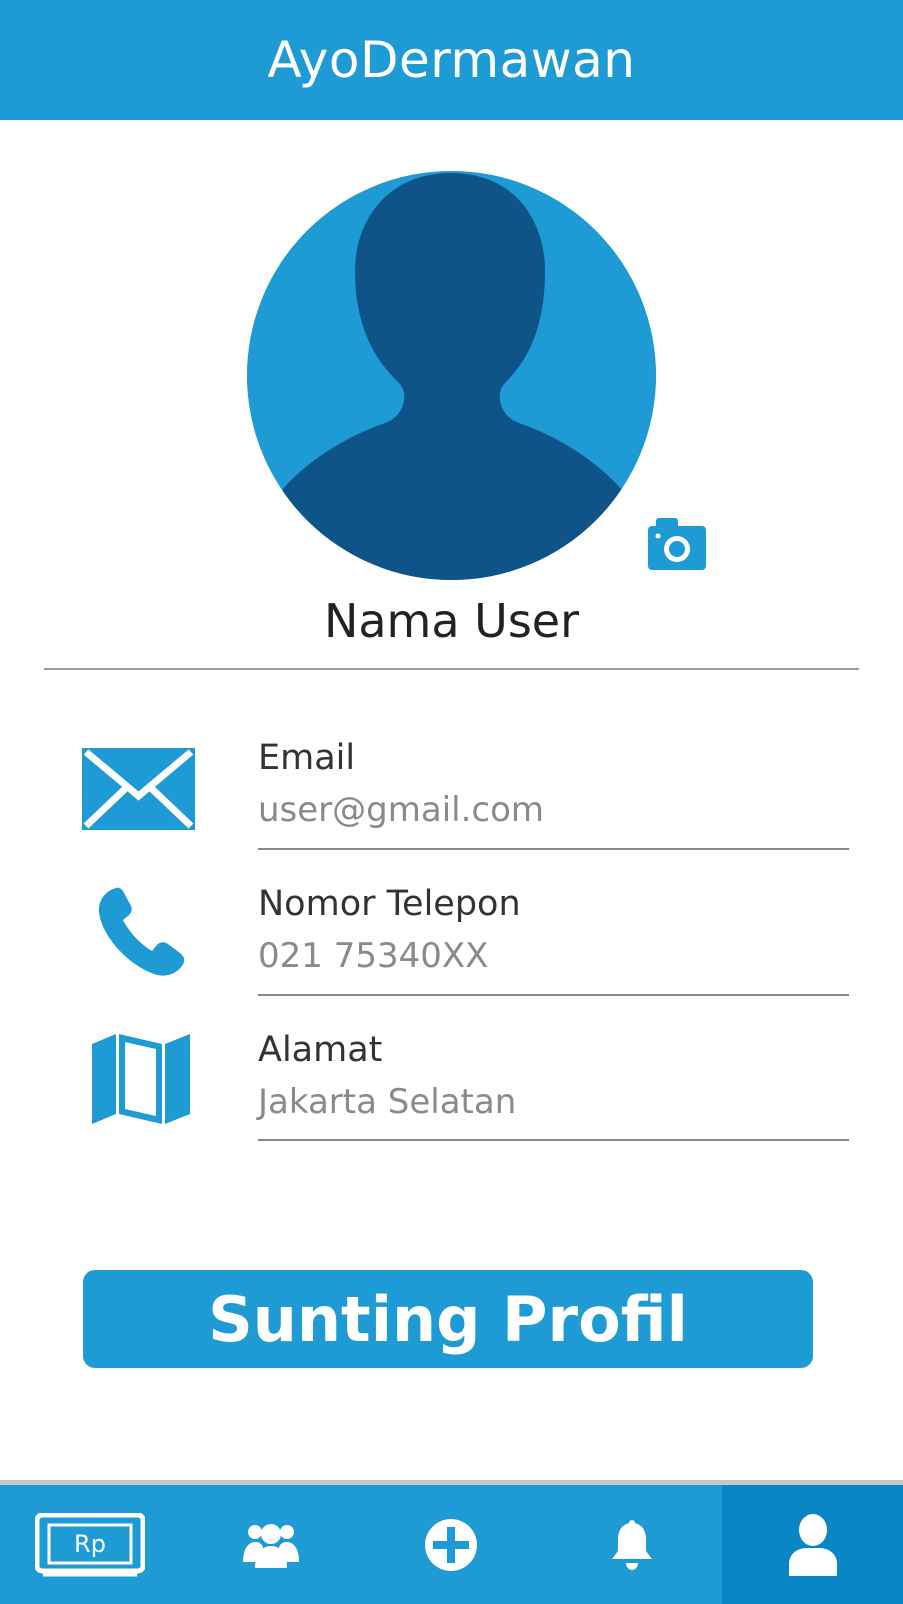 The image size is (903, 1604). I want to click on donation-icon: Rp, so click(90, 1544).